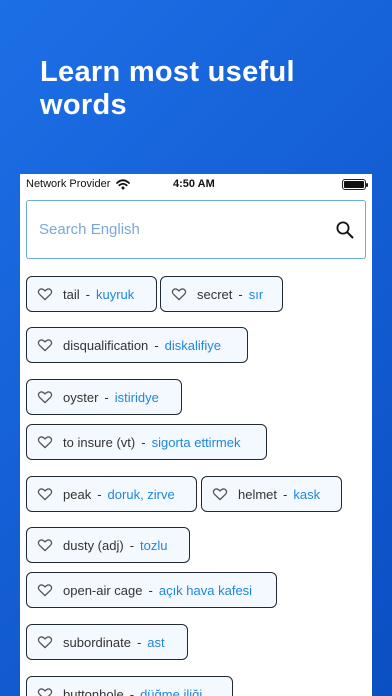 This screenshot has height=696, width=392. Describe the element at coordinates (307, 494) in the screenshot. I see `word-translation: kask` at that location.